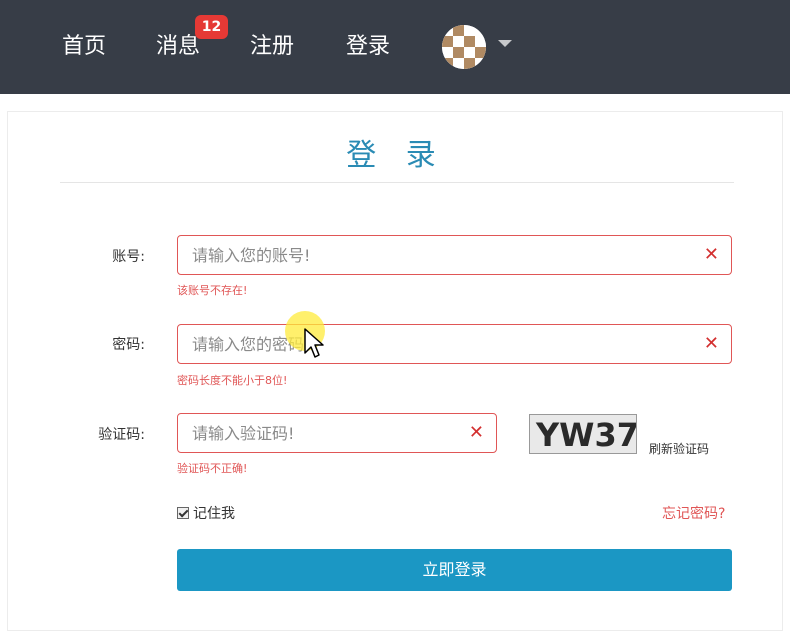  Describe the element at coordinates (183, 513) in the screenshot. I see `checkbox-checked-icon` at that location.